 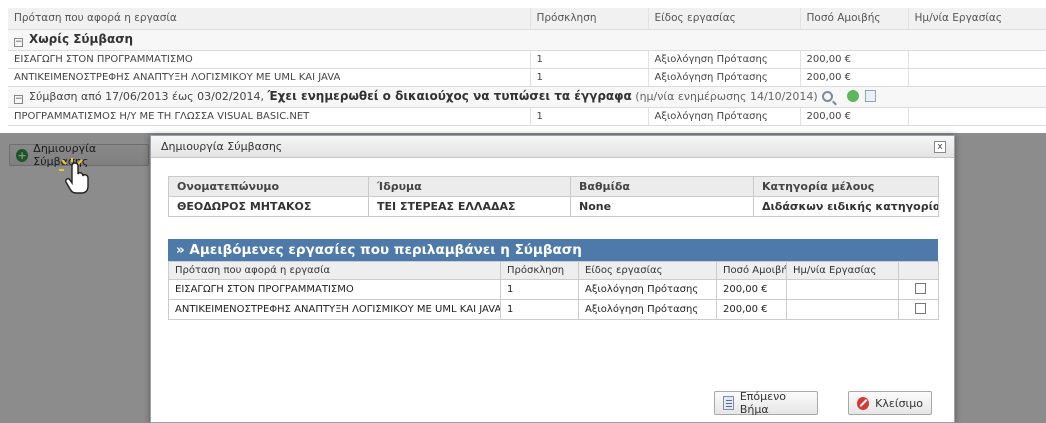 I want to click on next-step-button: Επόμενο Βήμα, so click(x=766, y=403).